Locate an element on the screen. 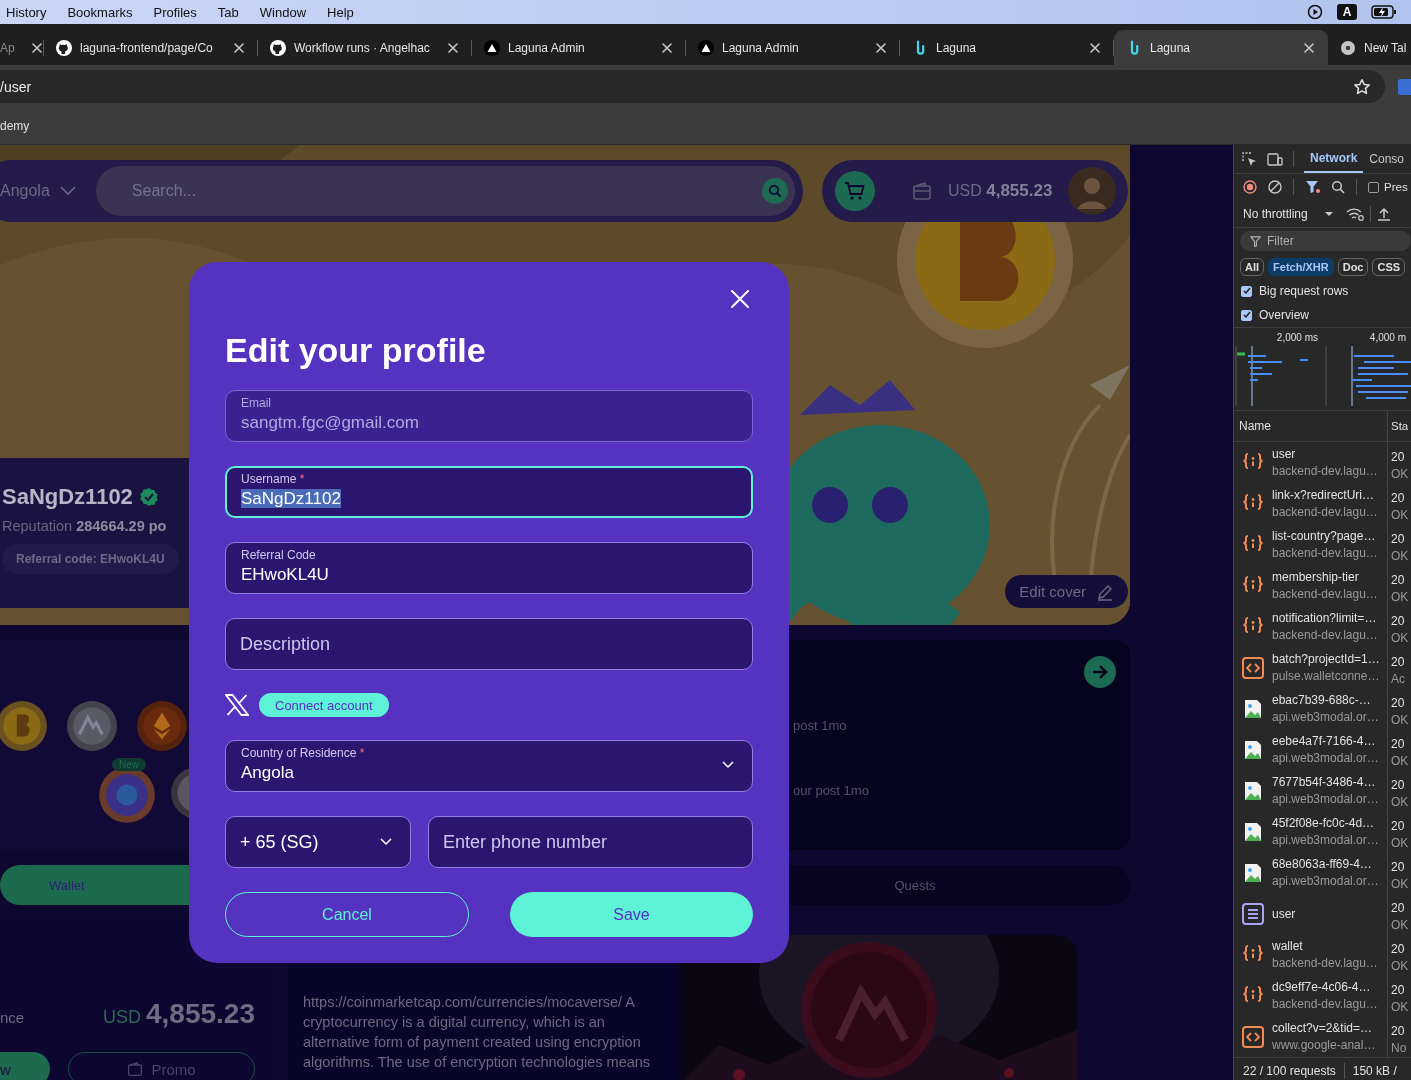 The width and height of the screenshot is (1411, 1080). menu-item: History is located at coordinates (26, 12).